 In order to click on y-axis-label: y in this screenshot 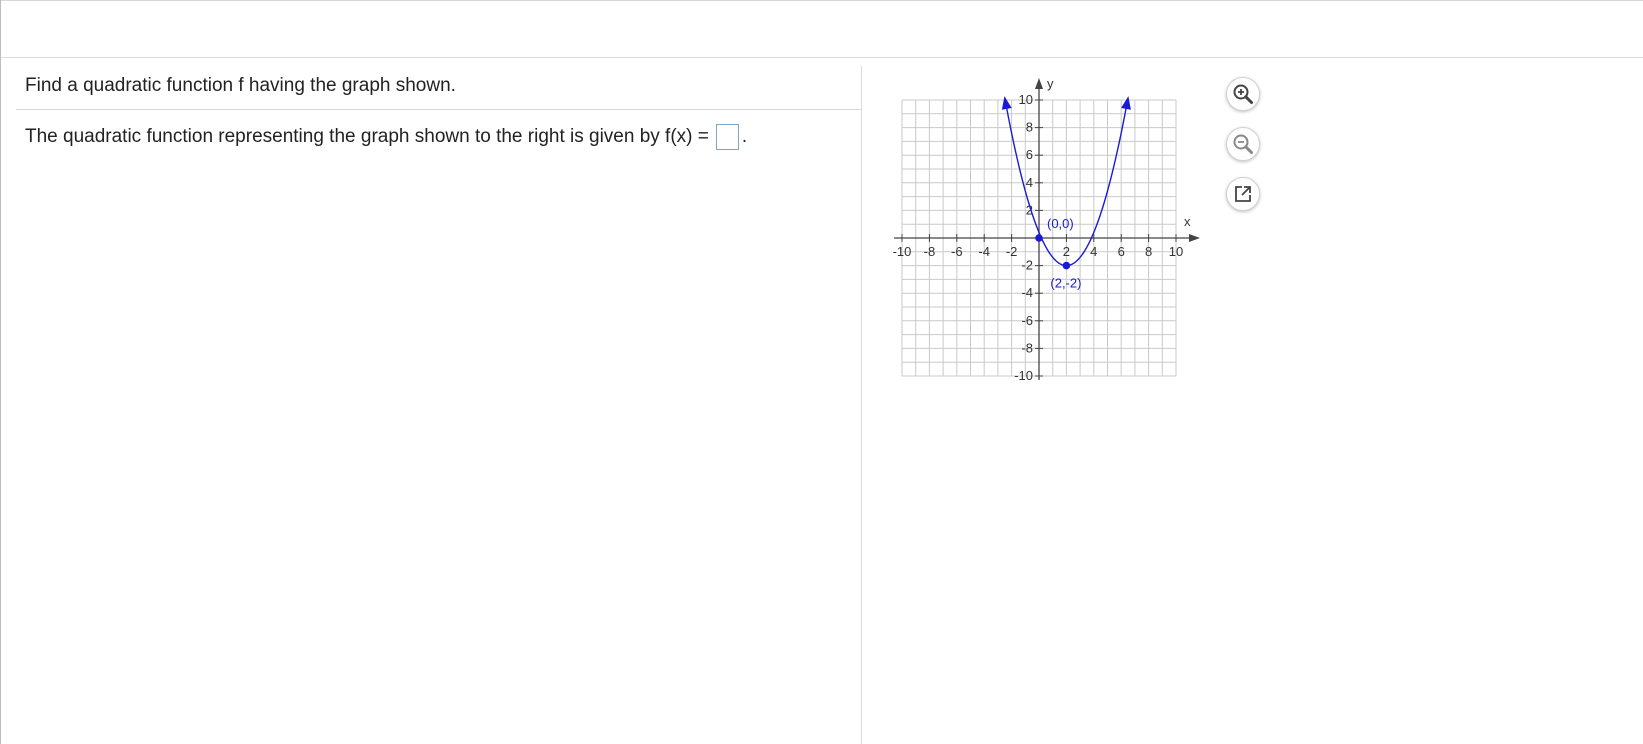, I will do `click(1050, 83)`.